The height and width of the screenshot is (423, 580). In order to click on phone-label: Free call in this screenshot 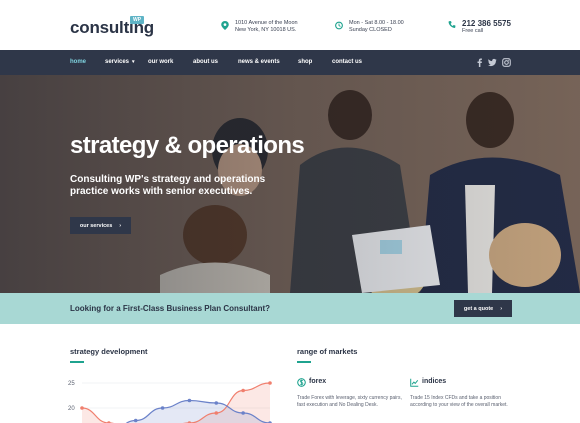, I will do `click(473, 31)`.